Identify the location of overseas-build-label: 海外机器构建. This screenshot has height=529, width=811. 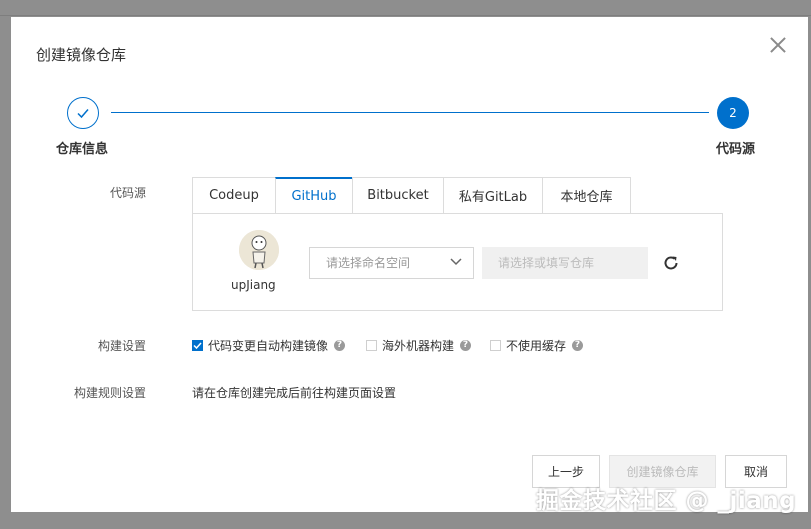
(418, 346).